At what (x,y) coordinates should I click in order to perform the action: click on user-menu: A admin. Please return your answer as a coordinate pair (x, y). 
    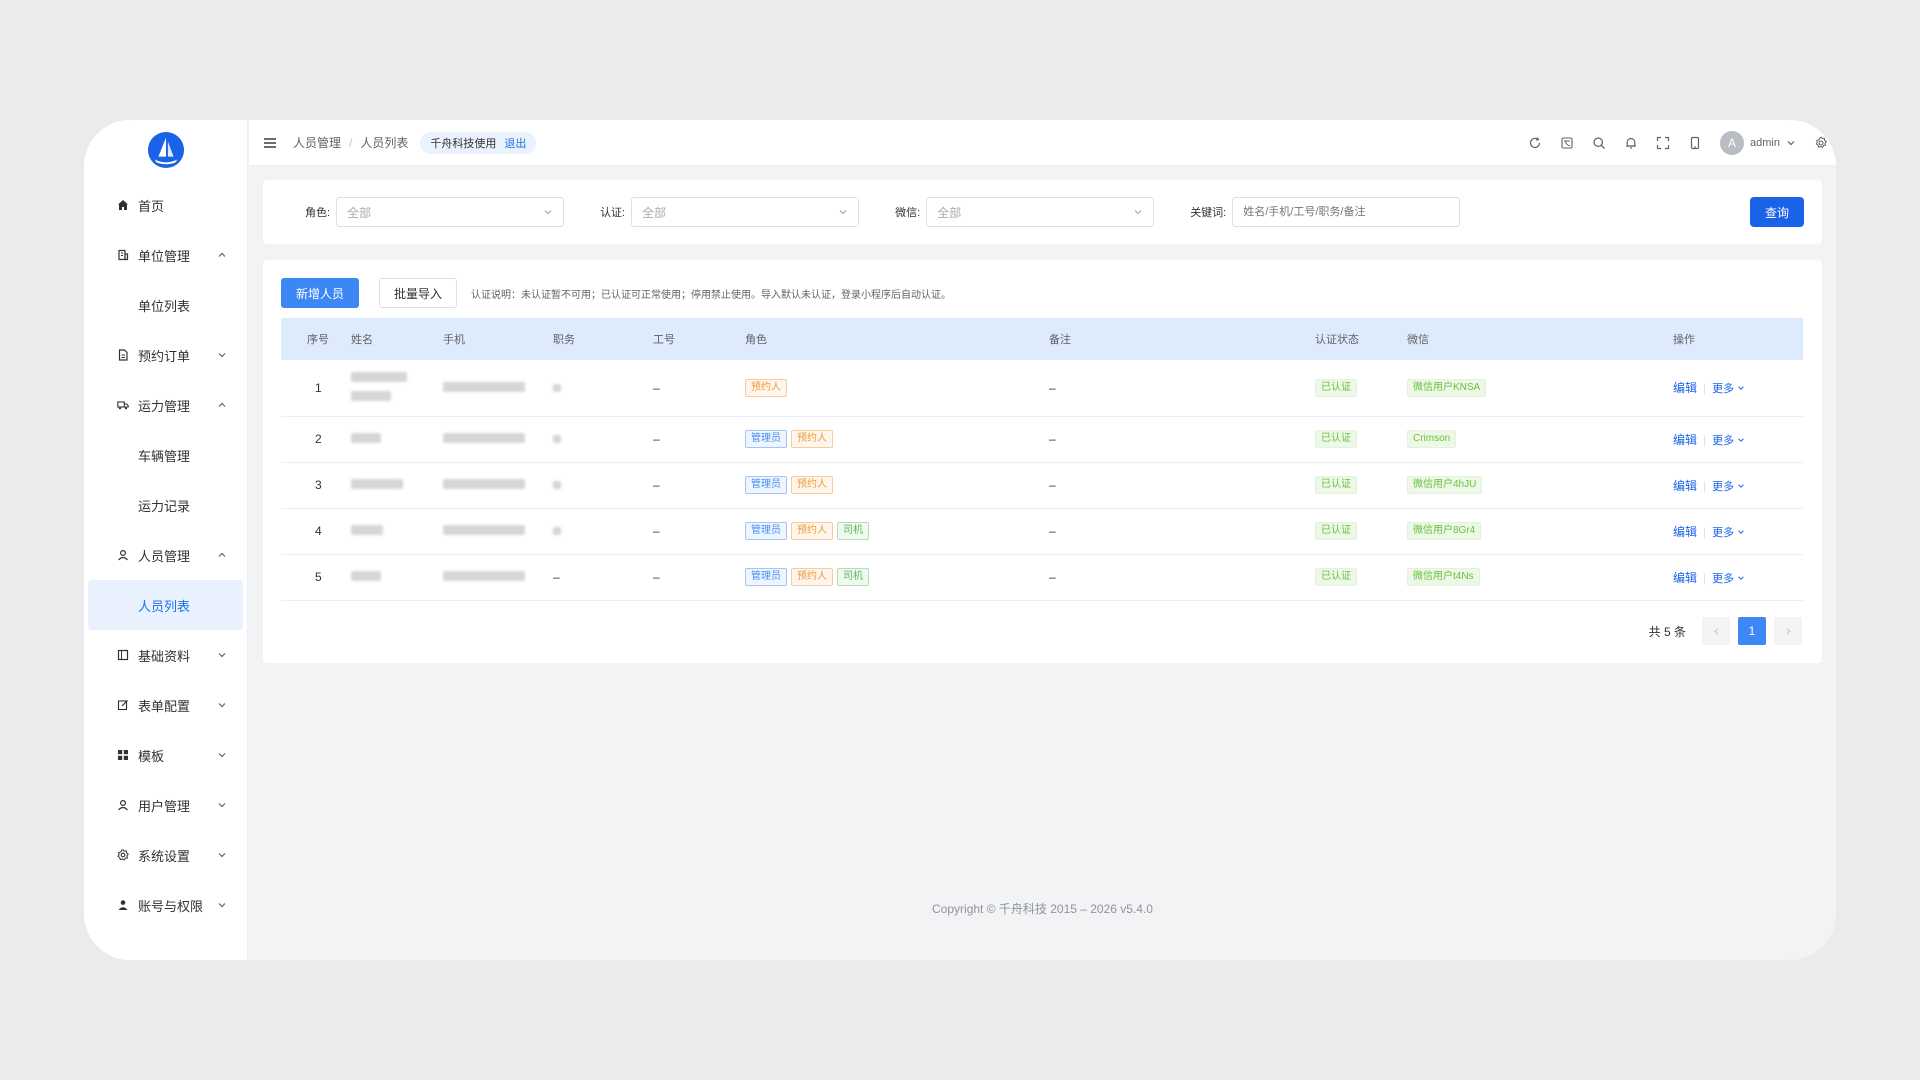
    Looking at the image, I should click on (1758, 143).